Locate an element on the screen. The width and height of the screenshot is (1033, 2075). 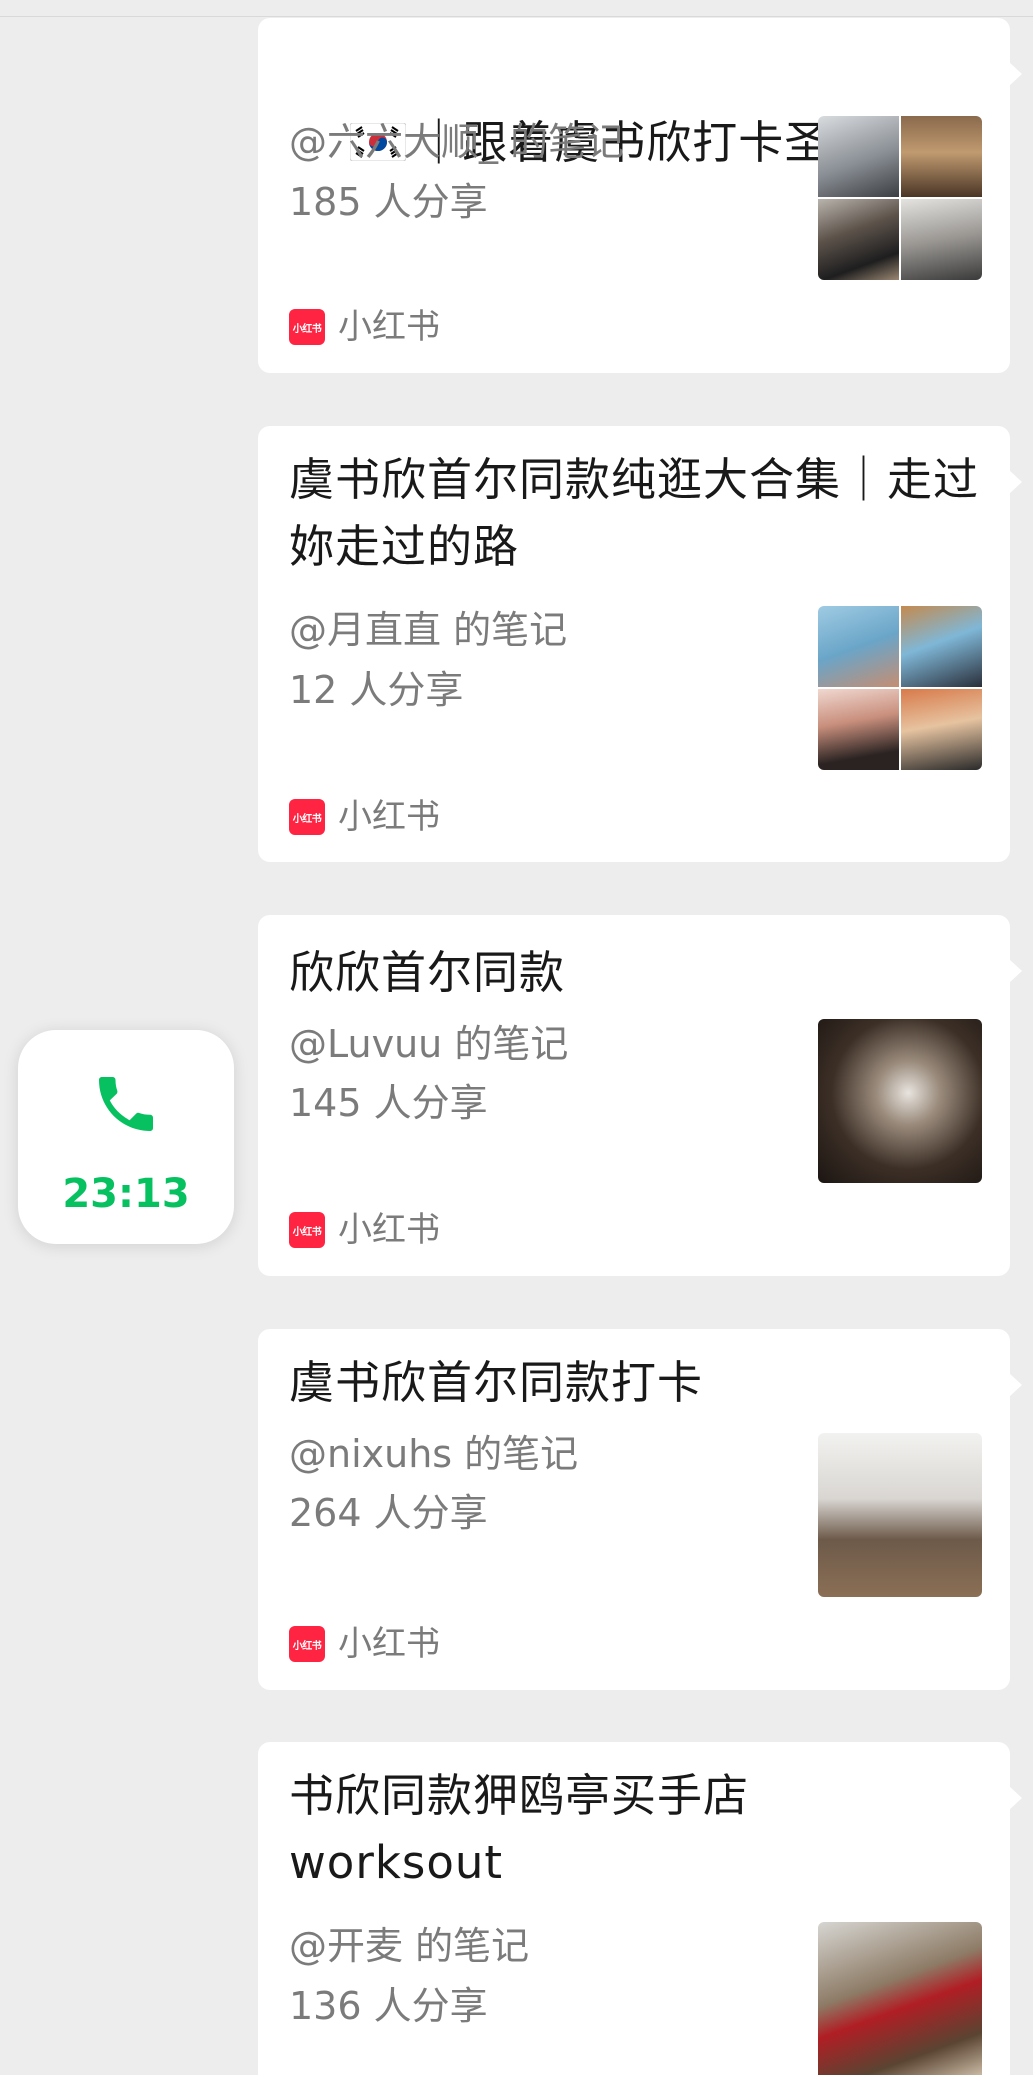
card-share-count: 12 人分享 is located at coordinates (376, 690).